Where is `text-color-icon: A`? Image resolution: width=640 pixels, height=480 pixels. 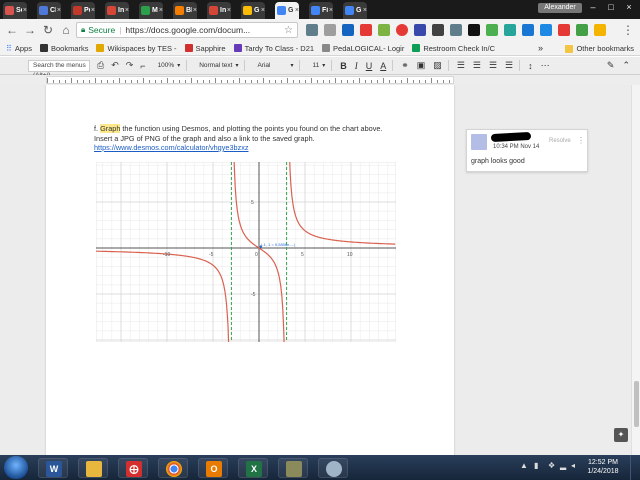
text-color-icon: A is located at coordinates (383, 66).